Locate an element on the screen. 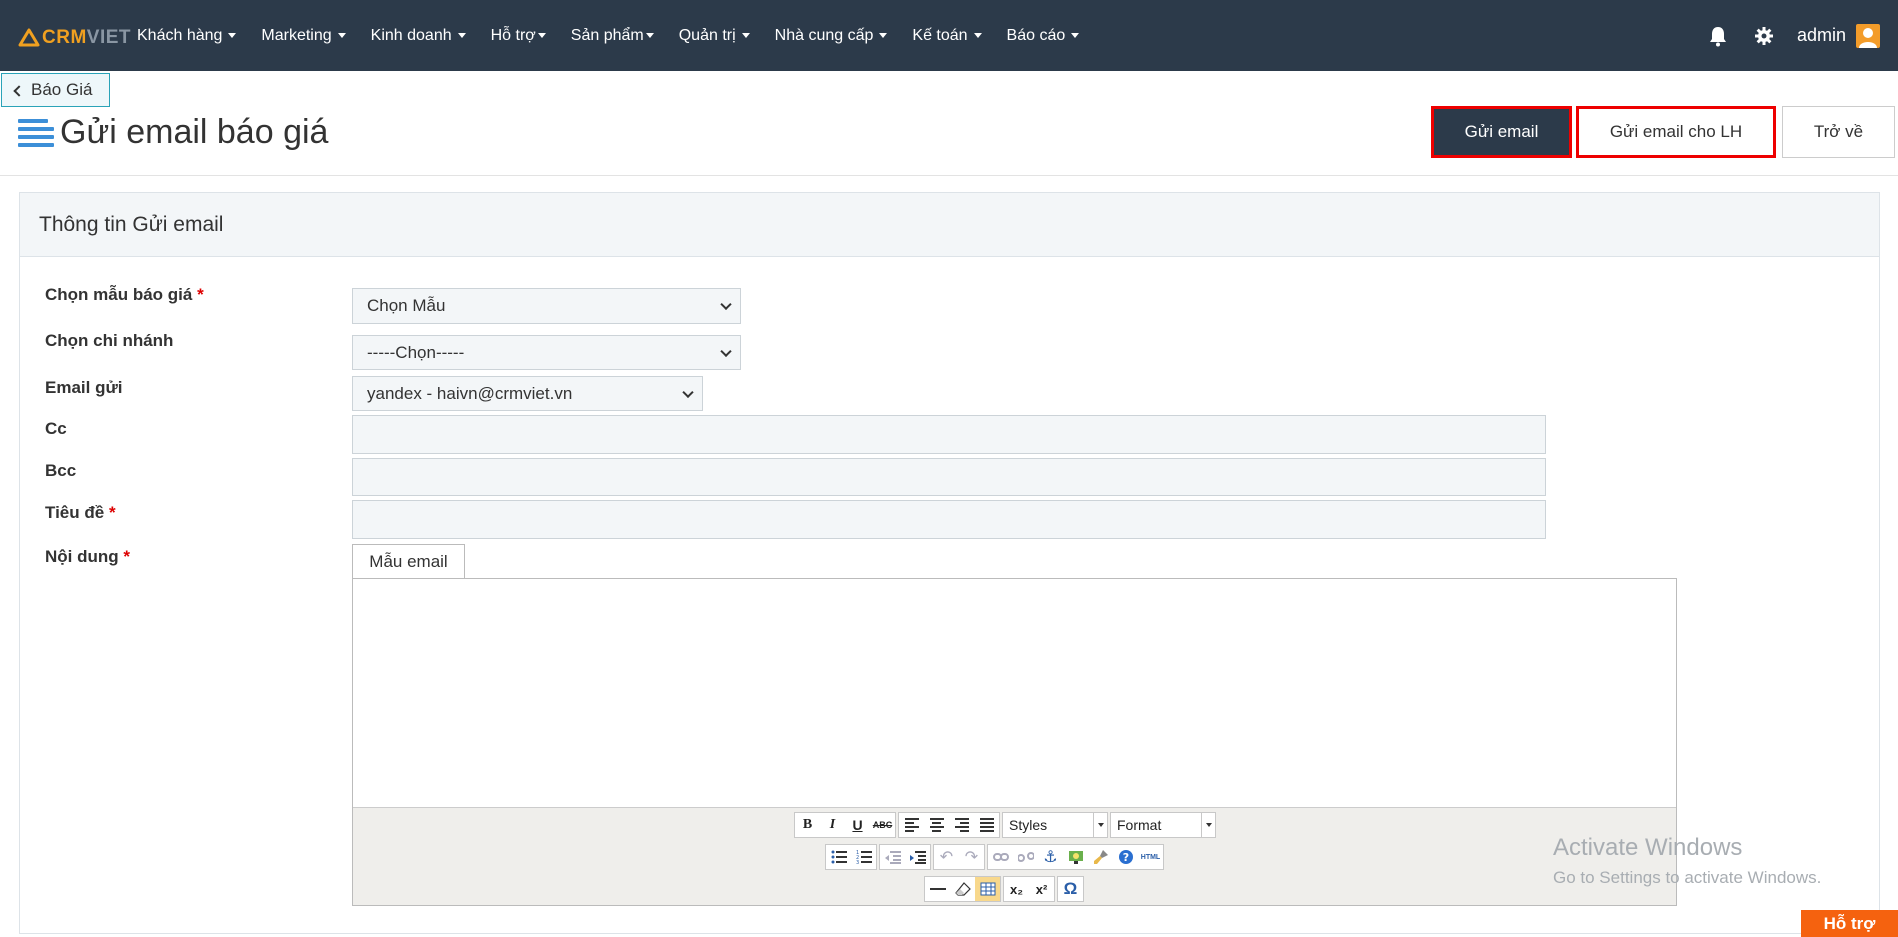 Image resolution: width=1898 pixels, height=937 pixels. align-left-icon is located at coordinates (911, 825).